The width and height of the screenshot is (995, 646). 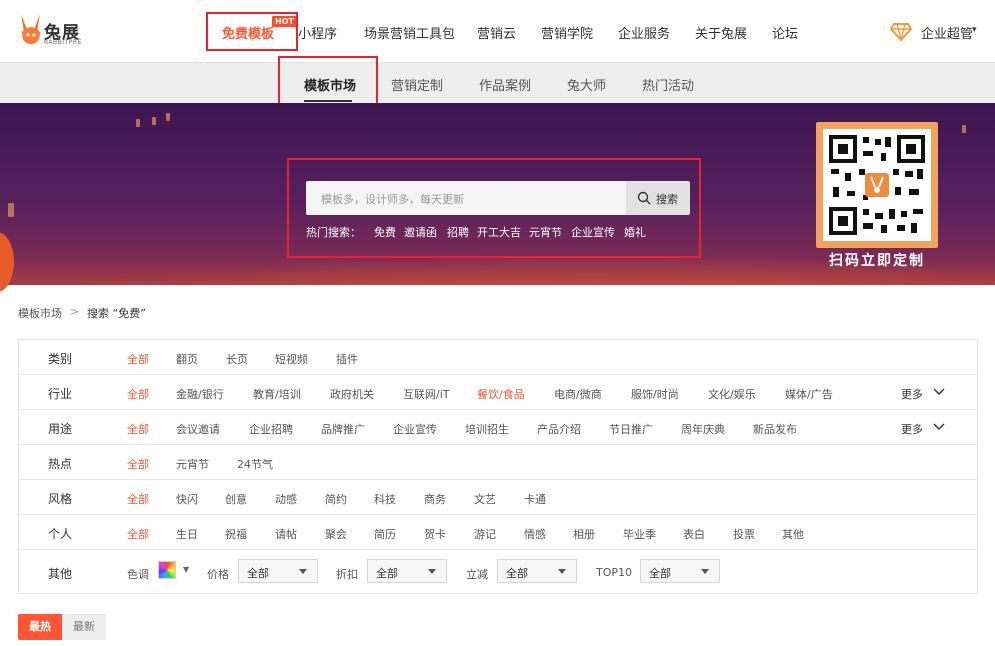 What do you see at coordinates (721, 32) in the screenshot?
I see `nav-about: 关于兔展` at bounding box center [721, 32].